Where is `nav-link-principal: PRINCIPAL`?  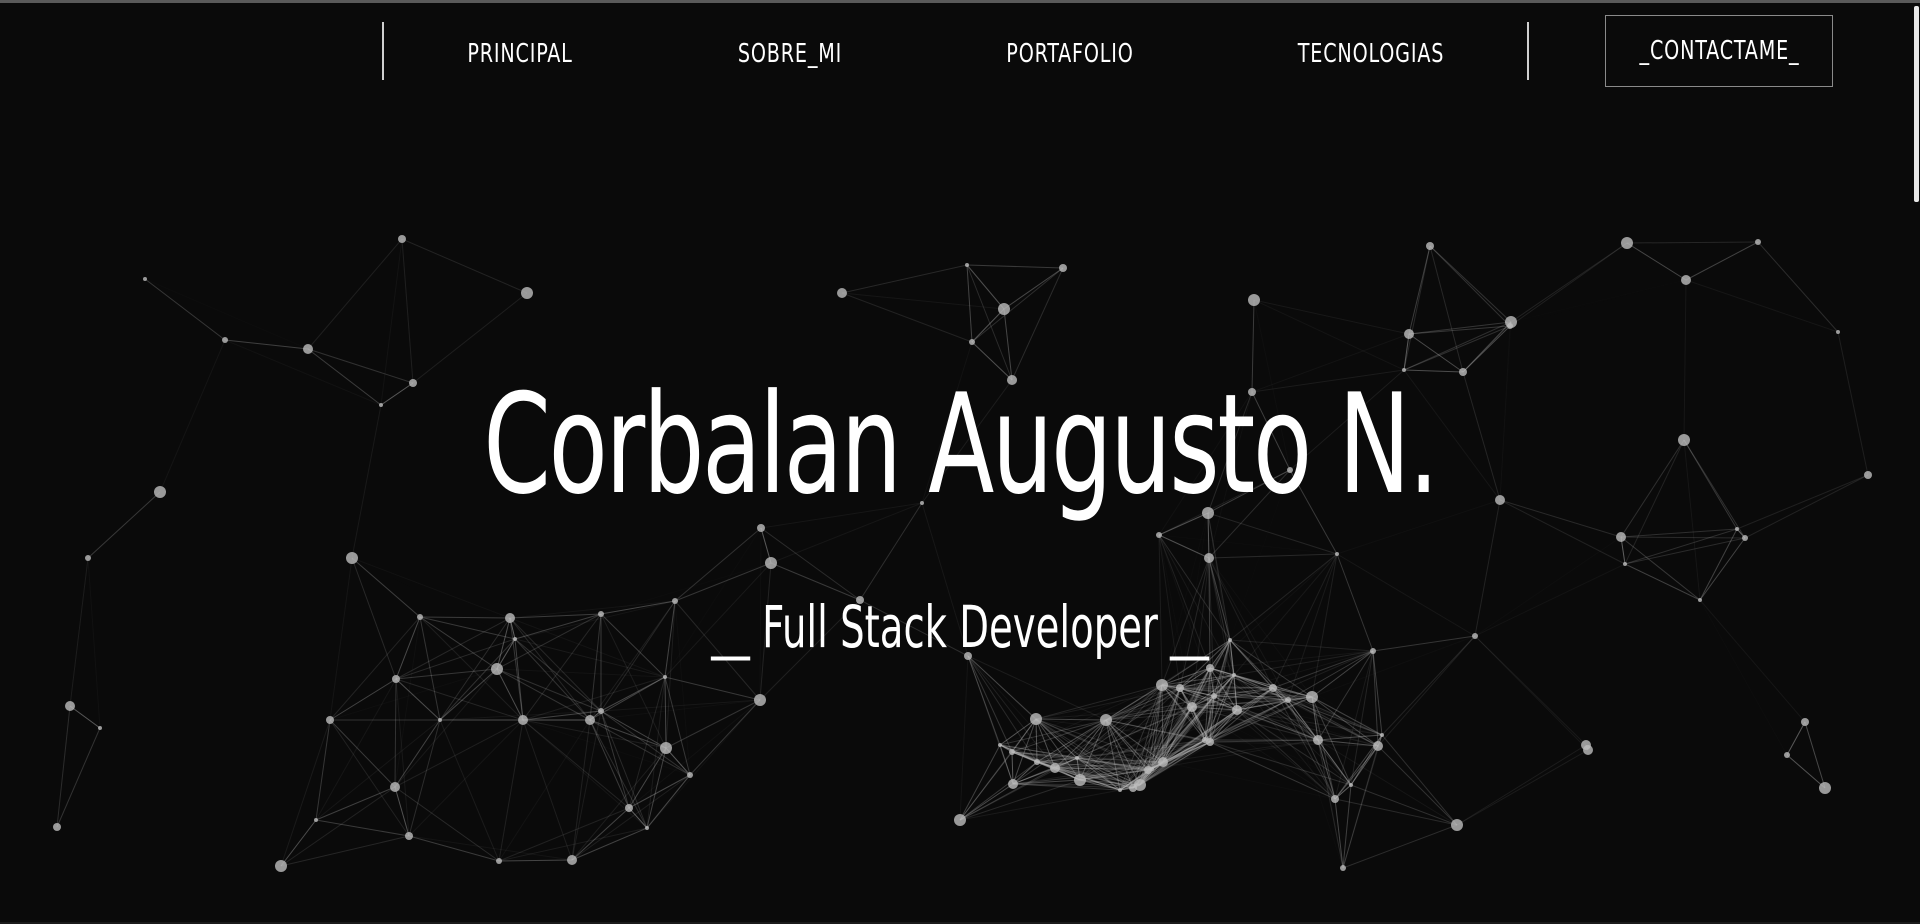
nav-link-principal: PRINCIPAL is located at coordinates (519, 54).